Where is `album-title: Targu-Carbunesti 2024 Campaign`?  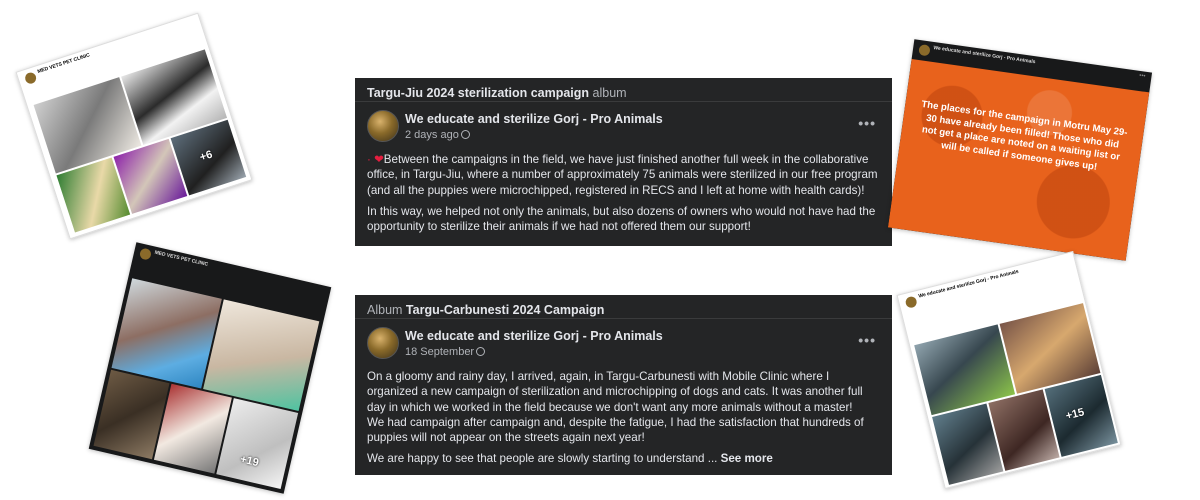
album-title: Targu-Carbunesti 2024 Campaign is located at coordinates (505, 310).